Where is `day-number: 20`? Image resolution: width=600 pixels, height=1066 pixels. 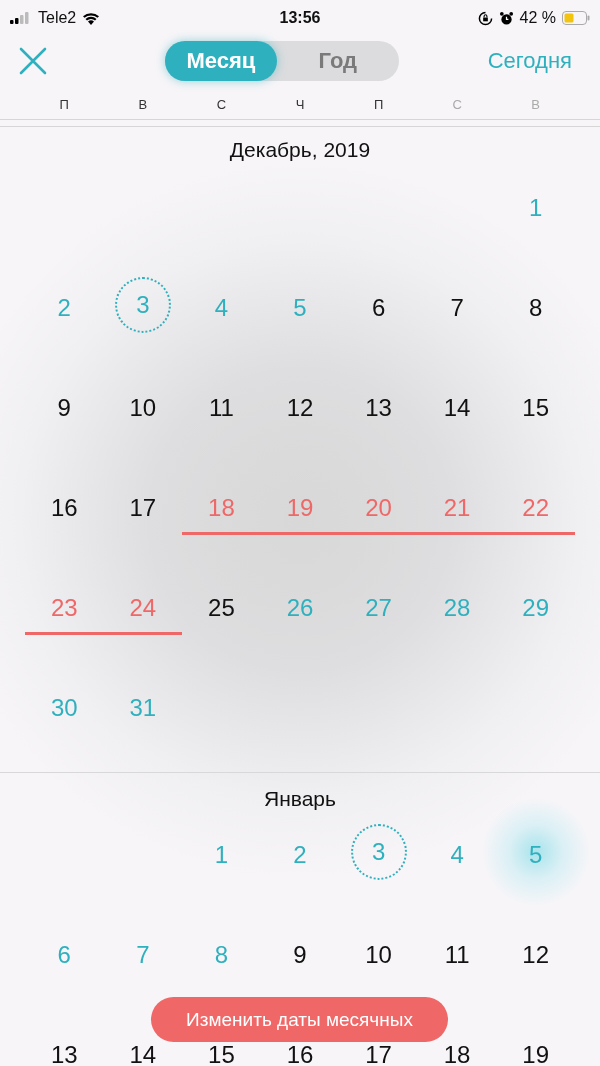 day-number: 20 is located at coordinates (378, 505).